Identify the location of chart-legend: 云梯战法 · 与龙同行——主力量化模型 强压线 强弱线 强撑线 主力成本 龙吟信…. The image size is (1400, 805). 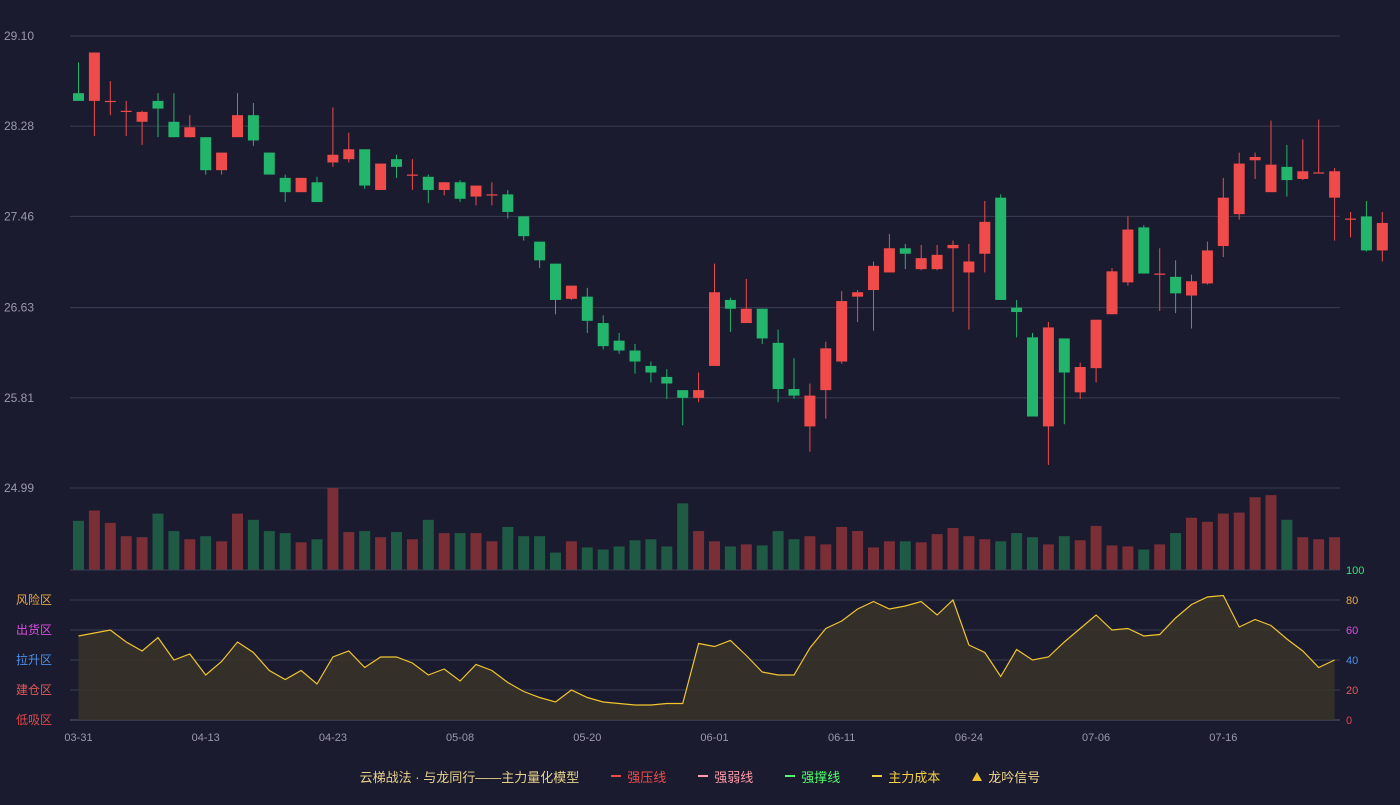
(700, 776).